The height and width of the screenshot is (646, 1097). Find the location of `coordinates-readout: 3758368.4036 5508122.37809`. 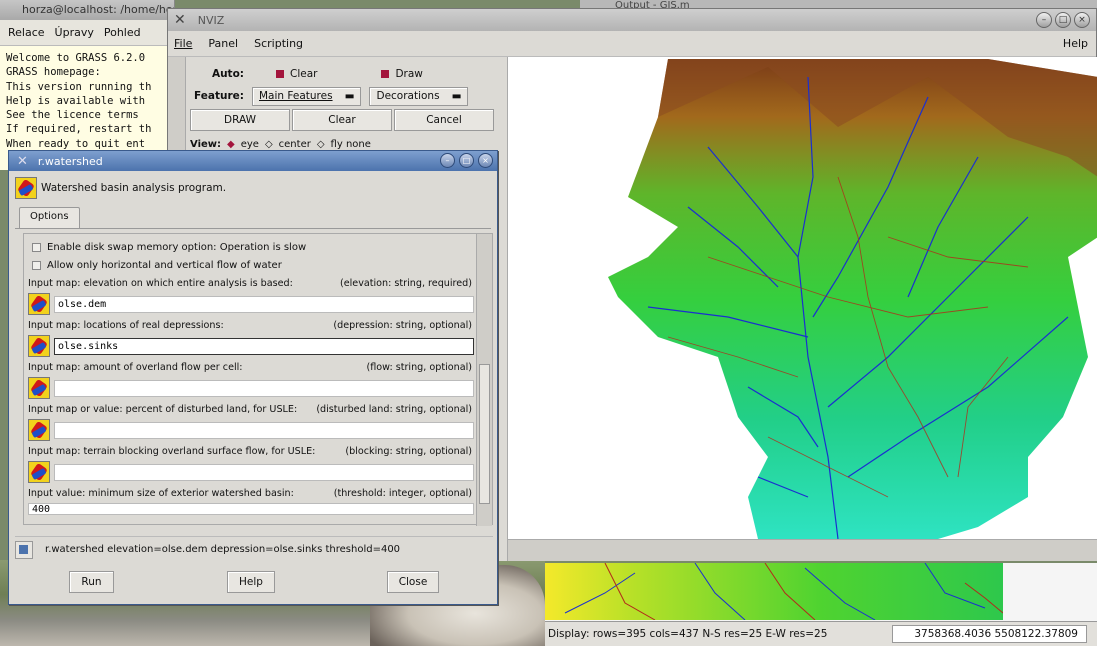

coordinates-readout: 3758368.4036 5508122.37809 is located at coordinates (989, 634).